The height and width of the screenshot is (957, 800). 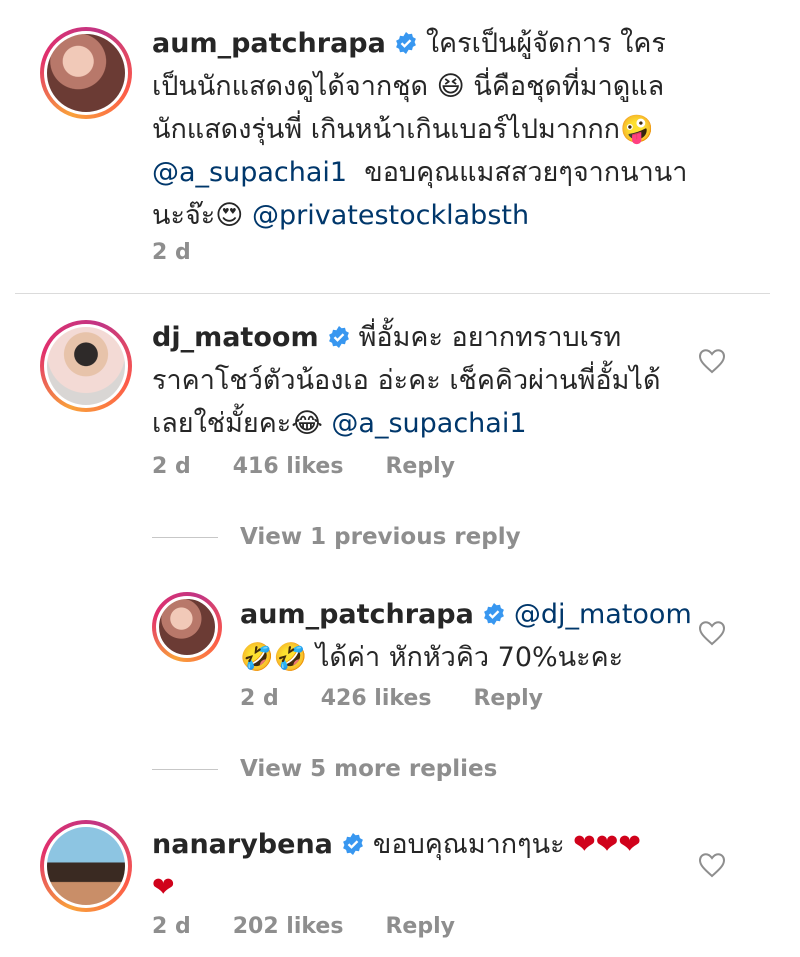 What do you see at coordinates (192, 252) in the screenshot?
I see `comment-meta: 2 d` at bounding box center [192, 252].